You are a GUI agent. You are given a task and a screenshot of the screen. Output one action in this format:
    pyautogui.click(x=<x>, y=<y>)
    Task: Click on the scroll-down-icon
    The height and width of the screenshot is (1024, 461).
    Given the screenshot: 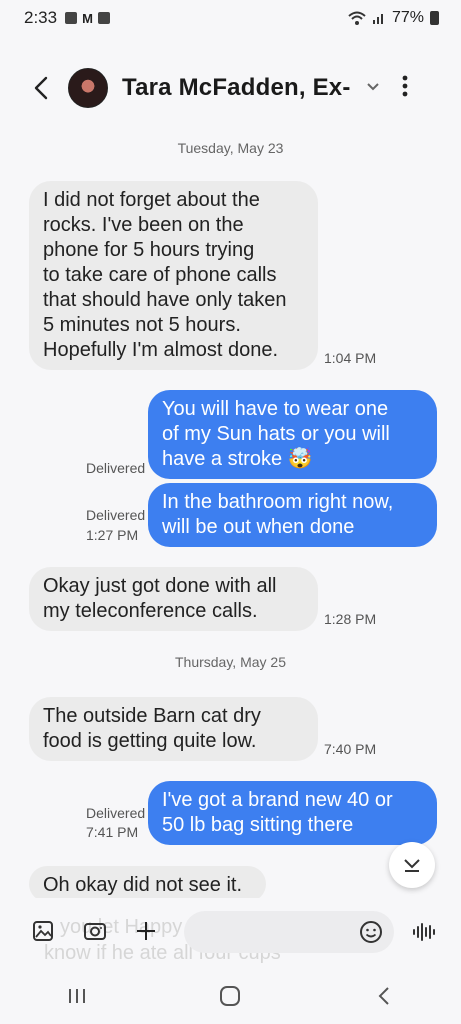 What is the action you would take?
    pyautogui.click(x=412, y=865)
    